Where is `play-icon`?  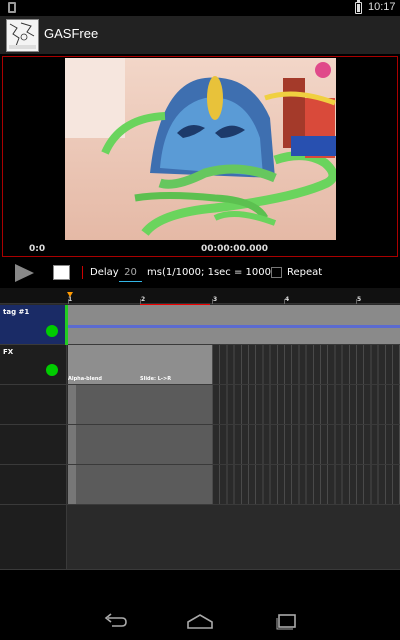 play-icon is located at coordinates (24, 273).